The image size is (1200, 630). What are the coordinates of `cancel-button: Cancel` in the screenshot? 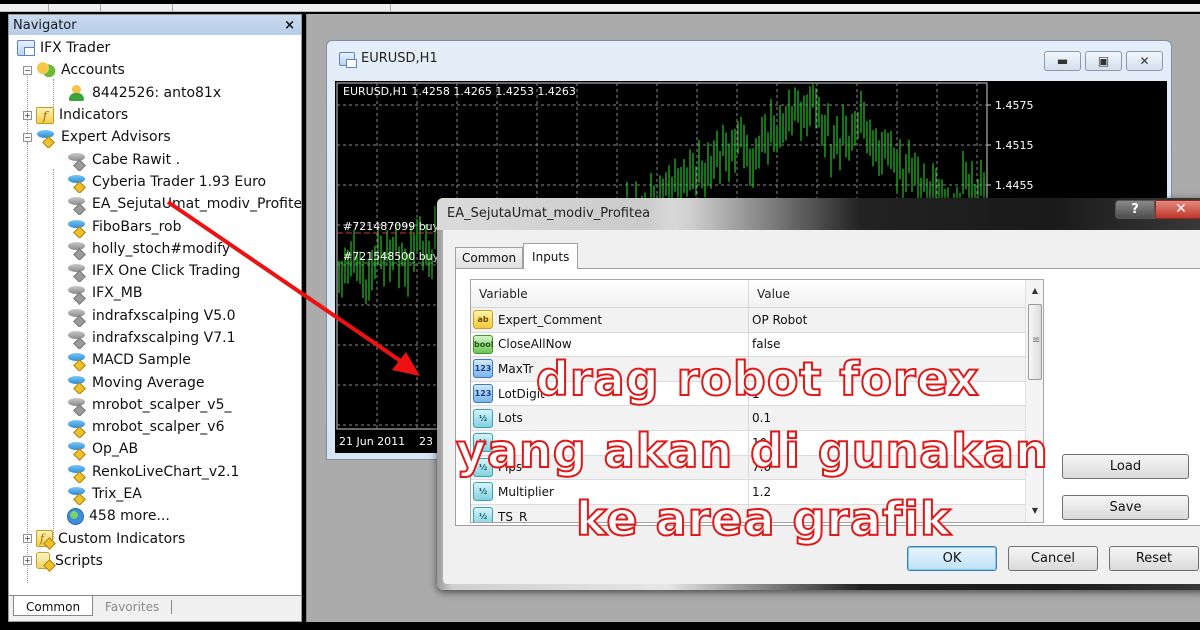 It's located at (1053, 558).